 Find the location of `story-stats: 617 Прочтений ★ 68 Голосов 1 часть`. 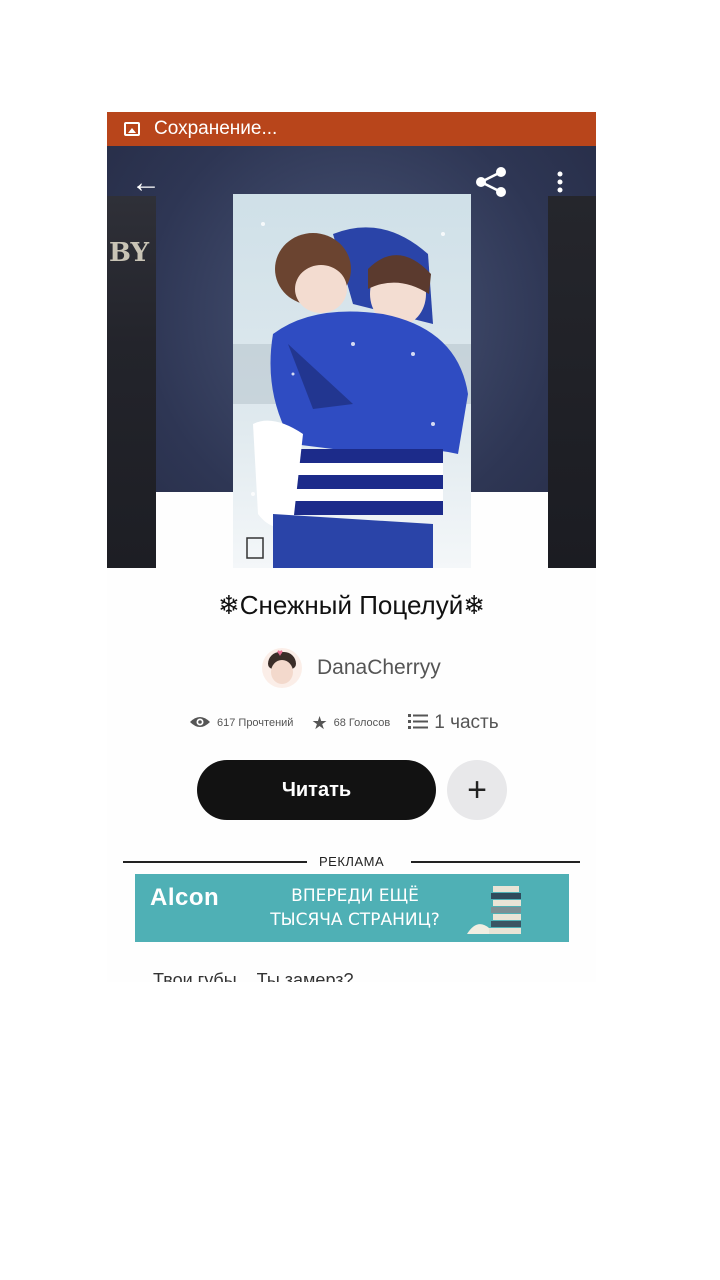

story-stats: 617 Прочтений ★ 68 Голосов 1 часть is located at coordinates (353, 723).